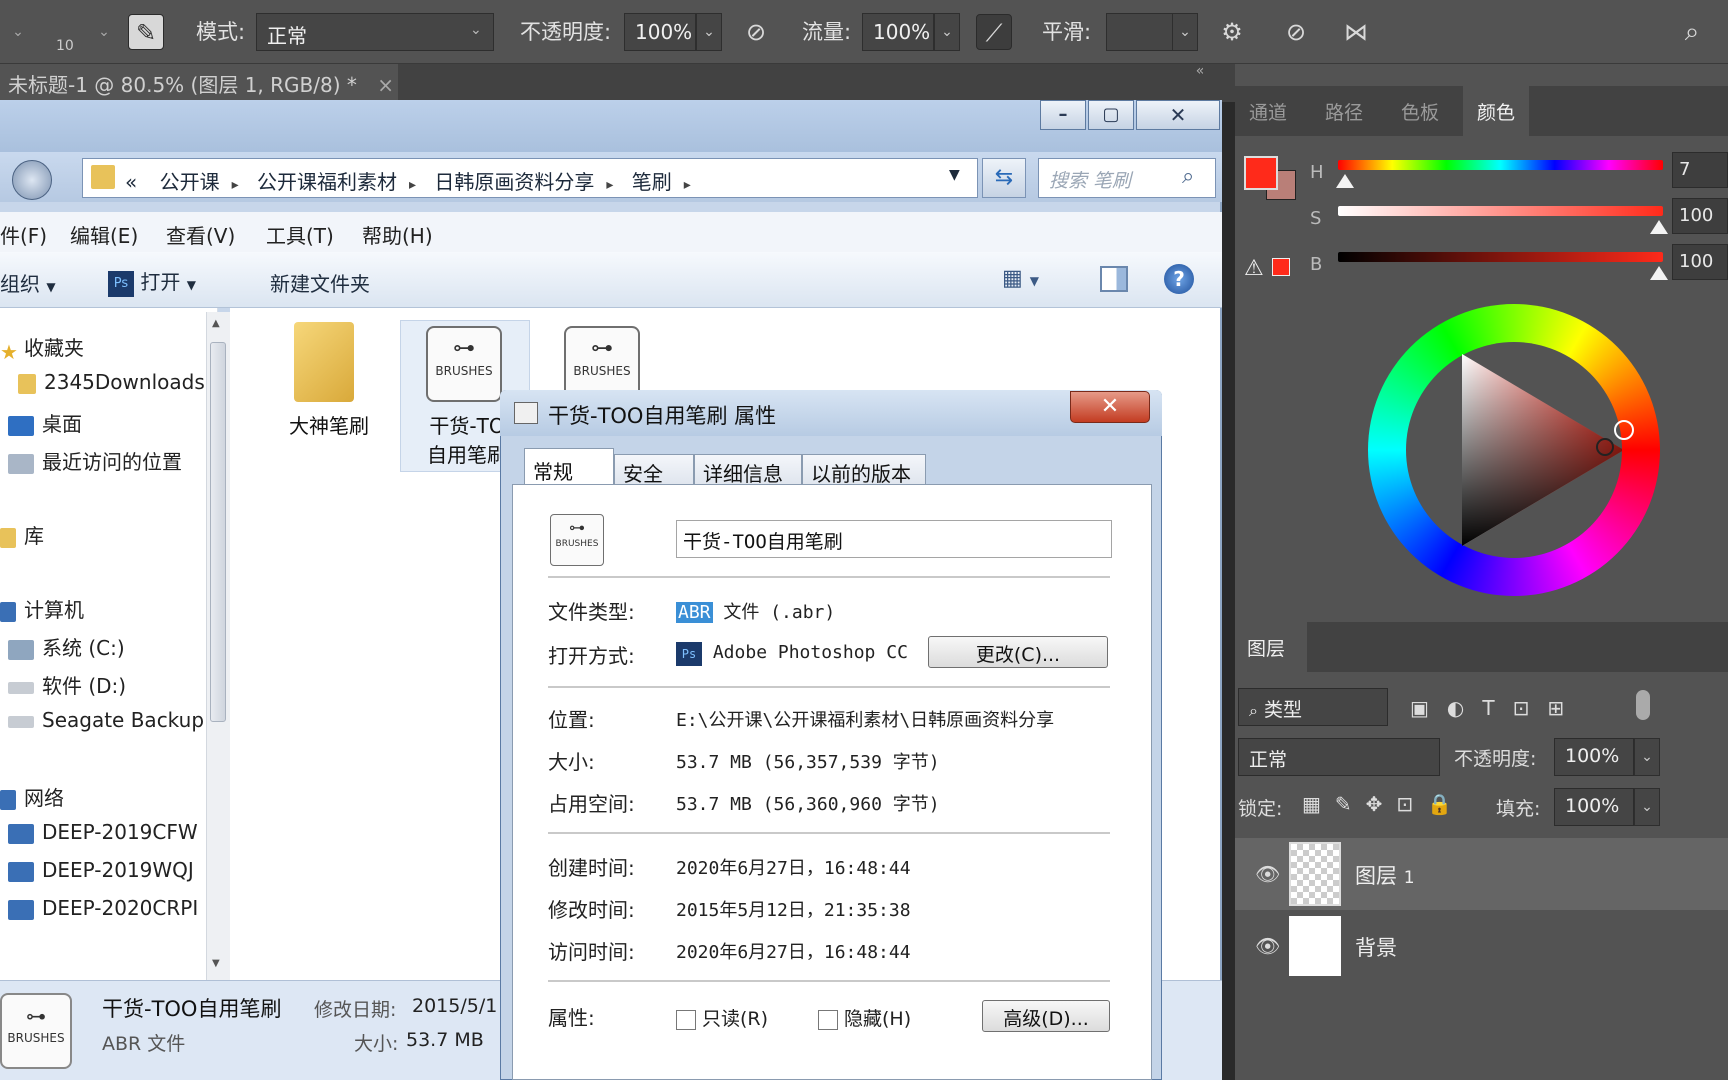  Describe the element at coordinates (28, 282) in the screenshot. I see `organize-button: 组织 ▼` at that location.